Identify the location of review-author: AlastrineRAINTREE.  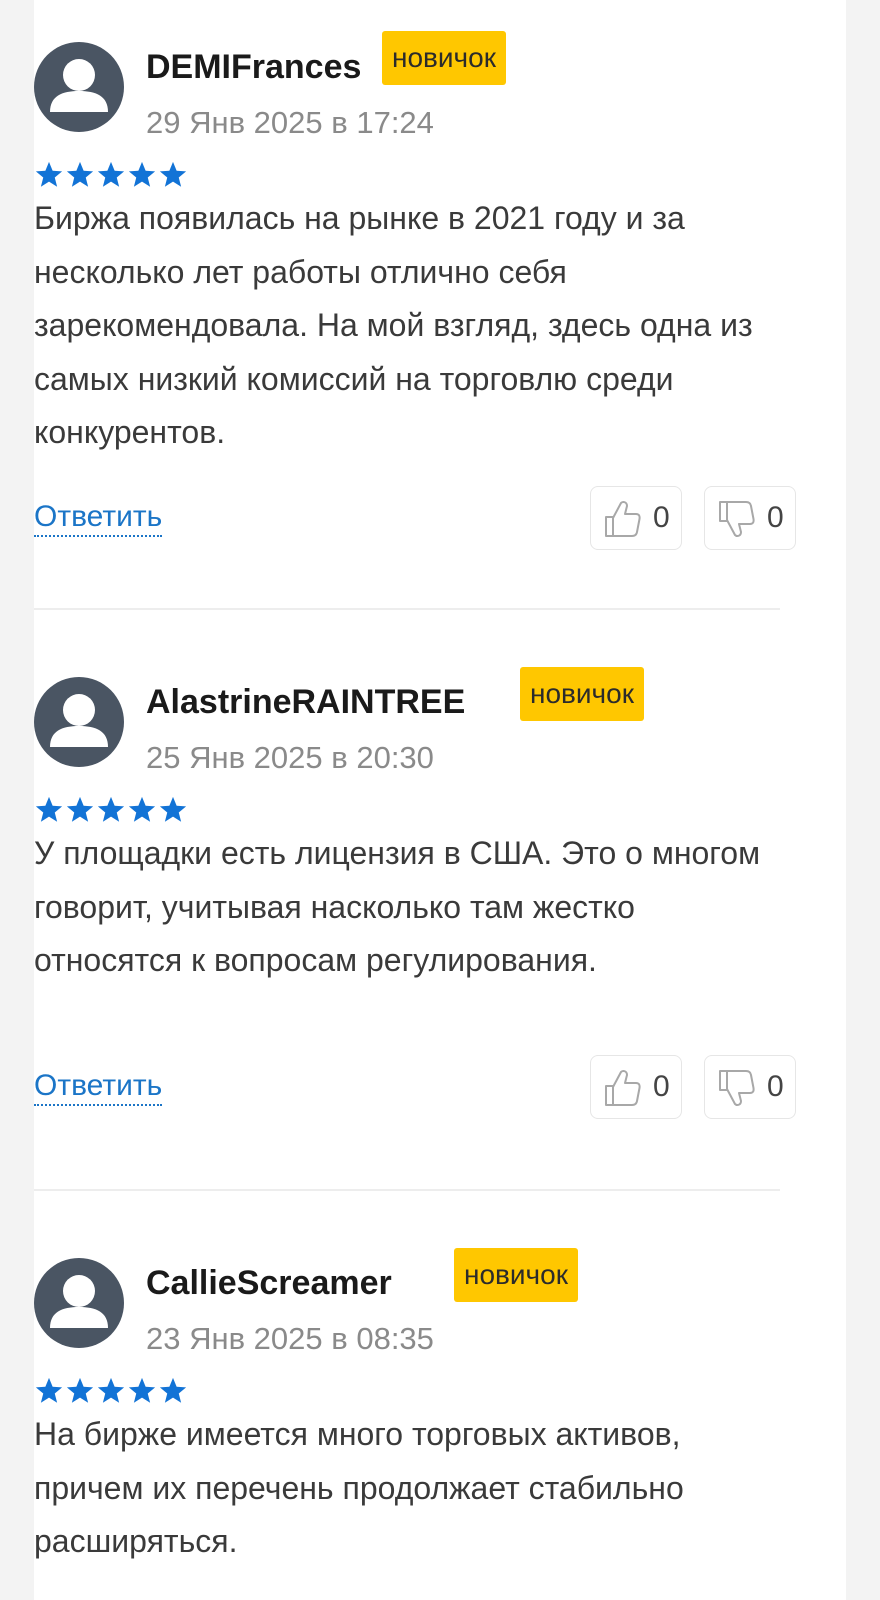
(305, 702).